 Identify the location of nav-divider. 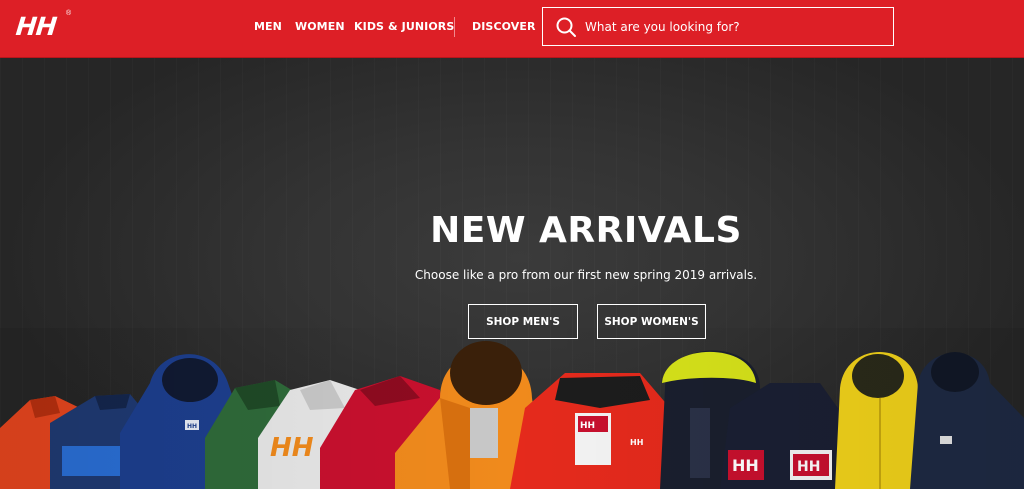
(454, 27).